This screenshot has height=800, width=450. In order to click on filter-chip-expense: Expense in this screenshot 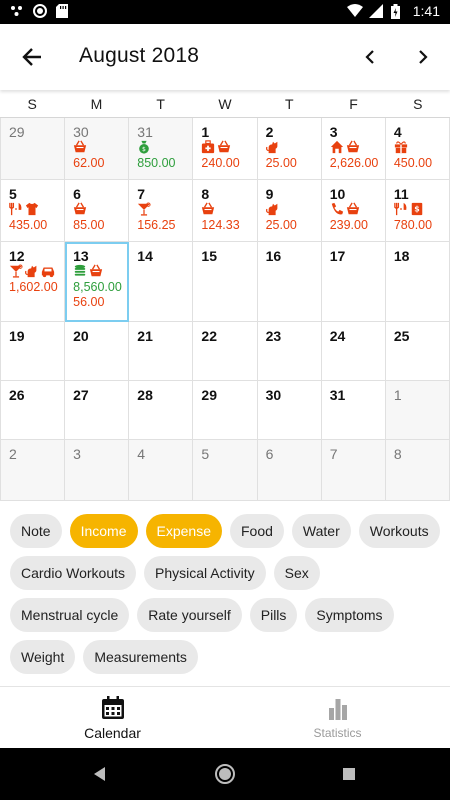, I will do `click(183, 531)`.